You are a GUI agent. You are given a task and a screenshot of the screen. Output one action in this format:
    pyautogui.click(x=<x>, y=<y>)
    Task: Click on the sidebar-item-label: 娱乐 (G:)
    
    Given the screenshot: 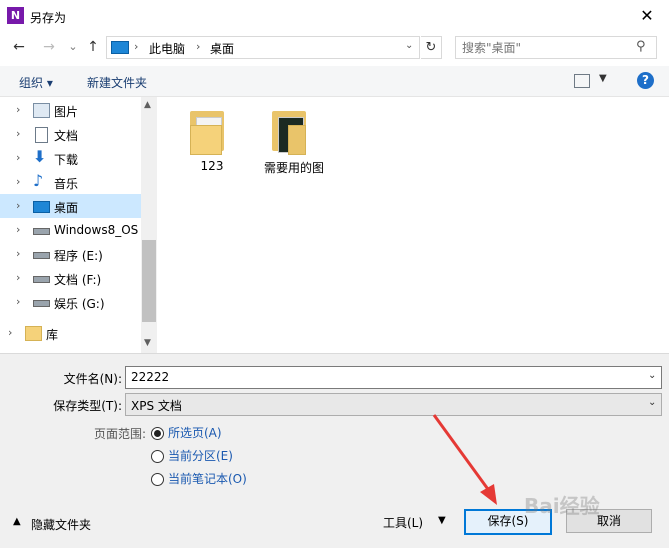 What is the action you would take?
    pyautogui.click(x=79, y=304)
    